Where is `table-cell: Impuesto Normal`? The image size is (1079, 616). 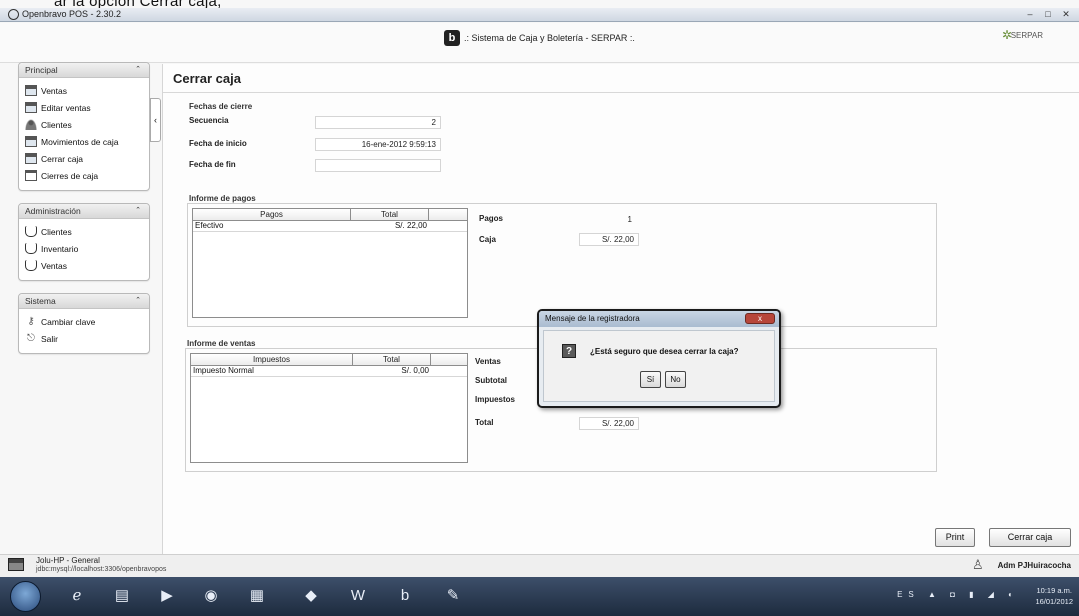 table-cell: Impuesto Normal is located at coordinates (223, 370).